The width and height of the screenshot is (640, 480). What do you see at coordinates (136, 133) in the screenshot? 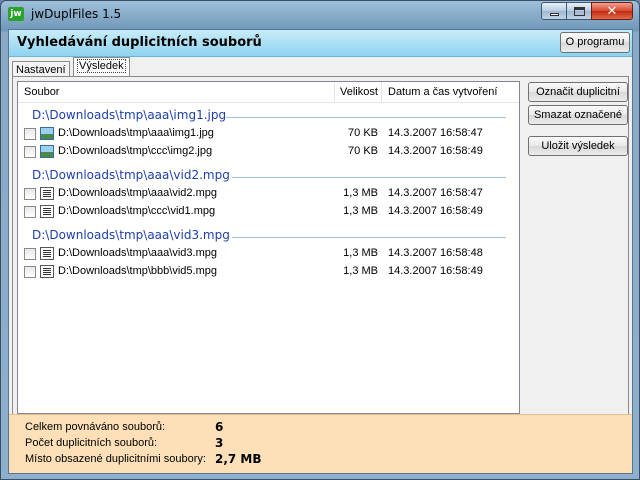
I see `file-path: D:\Downloads\tmp\aaa\img1.jpg` at bounding box center [136, 133].